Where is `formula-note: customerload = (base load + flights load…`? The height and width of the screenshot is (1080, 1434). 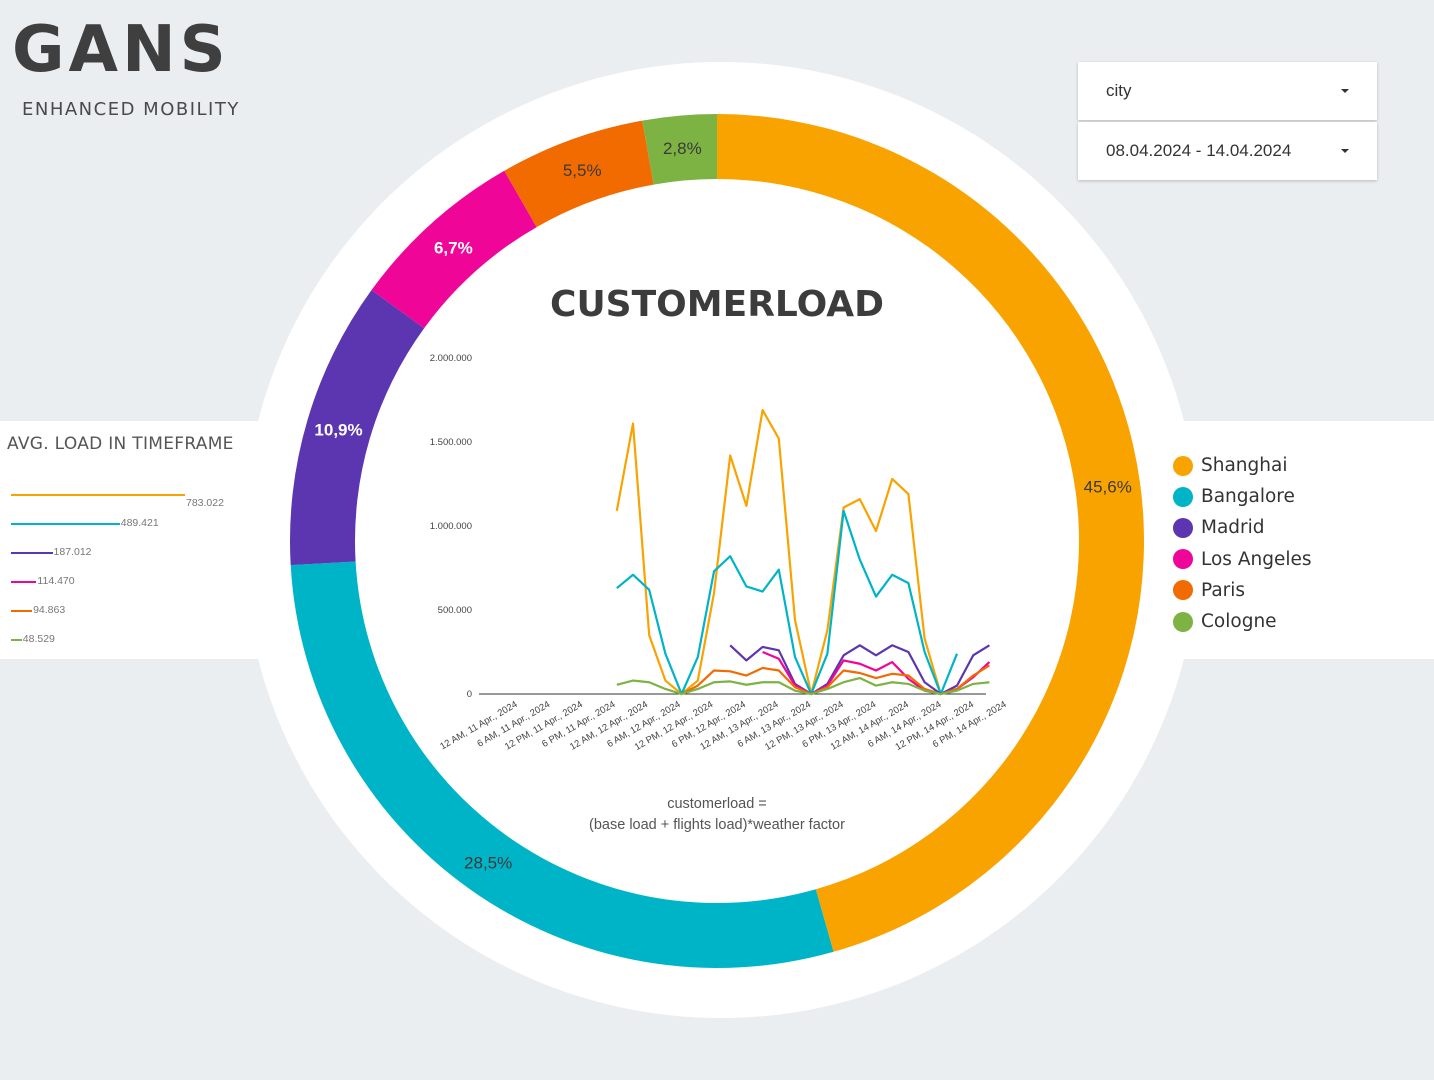 formula-note: customerload = (base load + flights load… is located at coordinates (717, 815).